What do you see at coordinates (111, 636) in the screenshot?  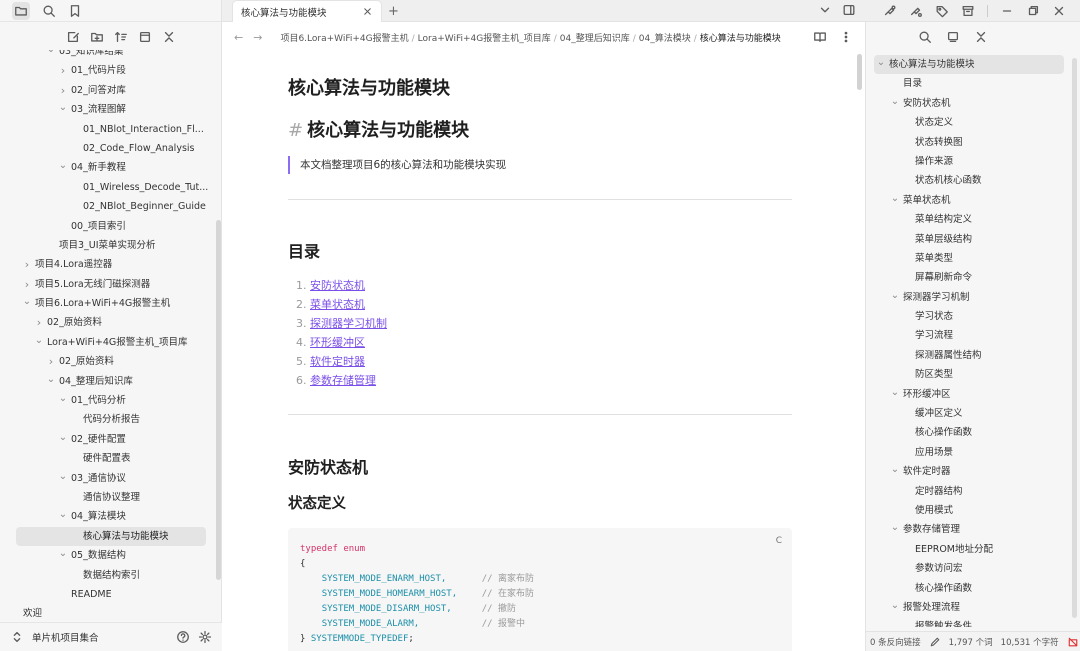 I see `vault-switcher: 单片机项目集合` at bounding box center [111, 636].